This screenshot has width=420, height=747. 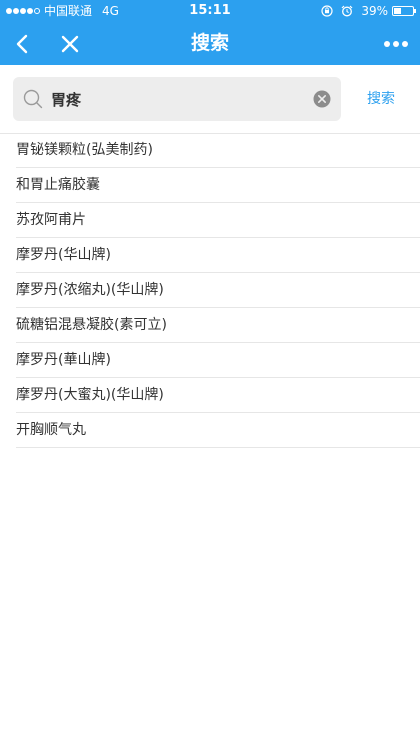 What do you see at coordinates (347, 11) in the screenshot?
I see `alarm-clock-icon` at bounding box center [347, 11].